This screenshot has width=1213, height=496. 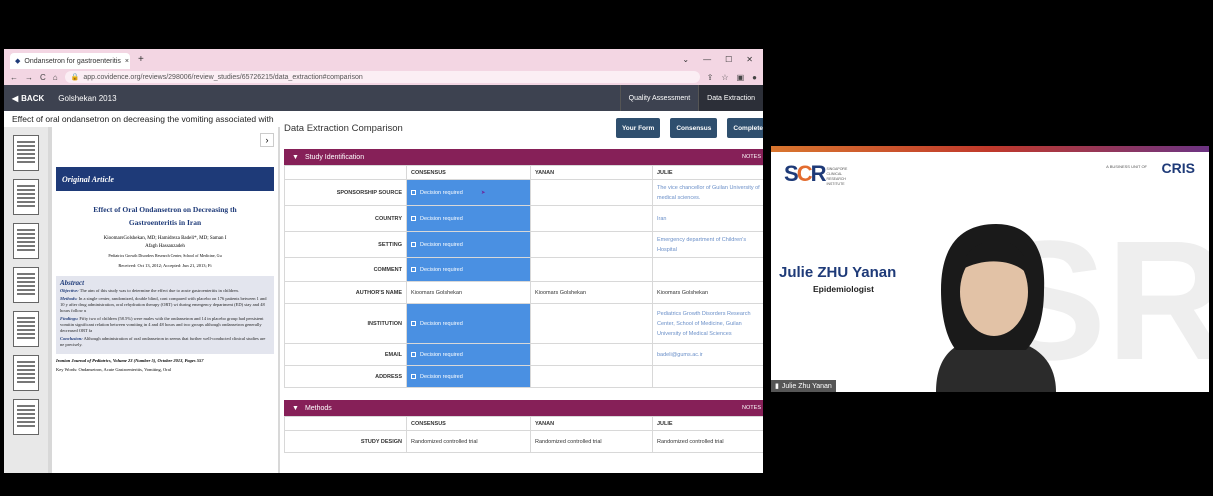 I want to click on authors-line: Afagh Hassanzadeh, so click(x=165, y=246).